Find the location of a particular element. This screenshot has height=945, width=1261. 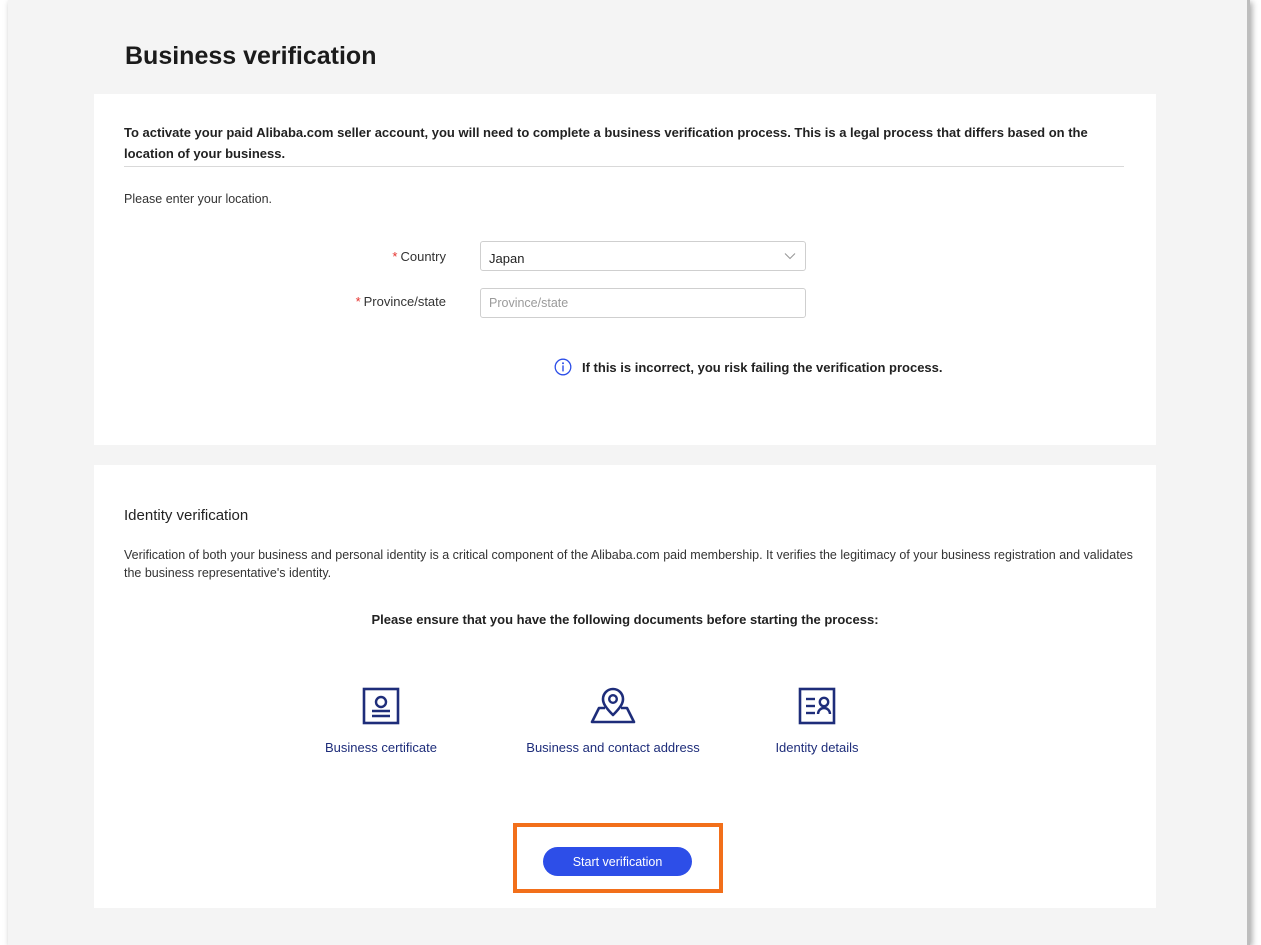

identity-title: Identity verification is located at coordinates (186, 515).